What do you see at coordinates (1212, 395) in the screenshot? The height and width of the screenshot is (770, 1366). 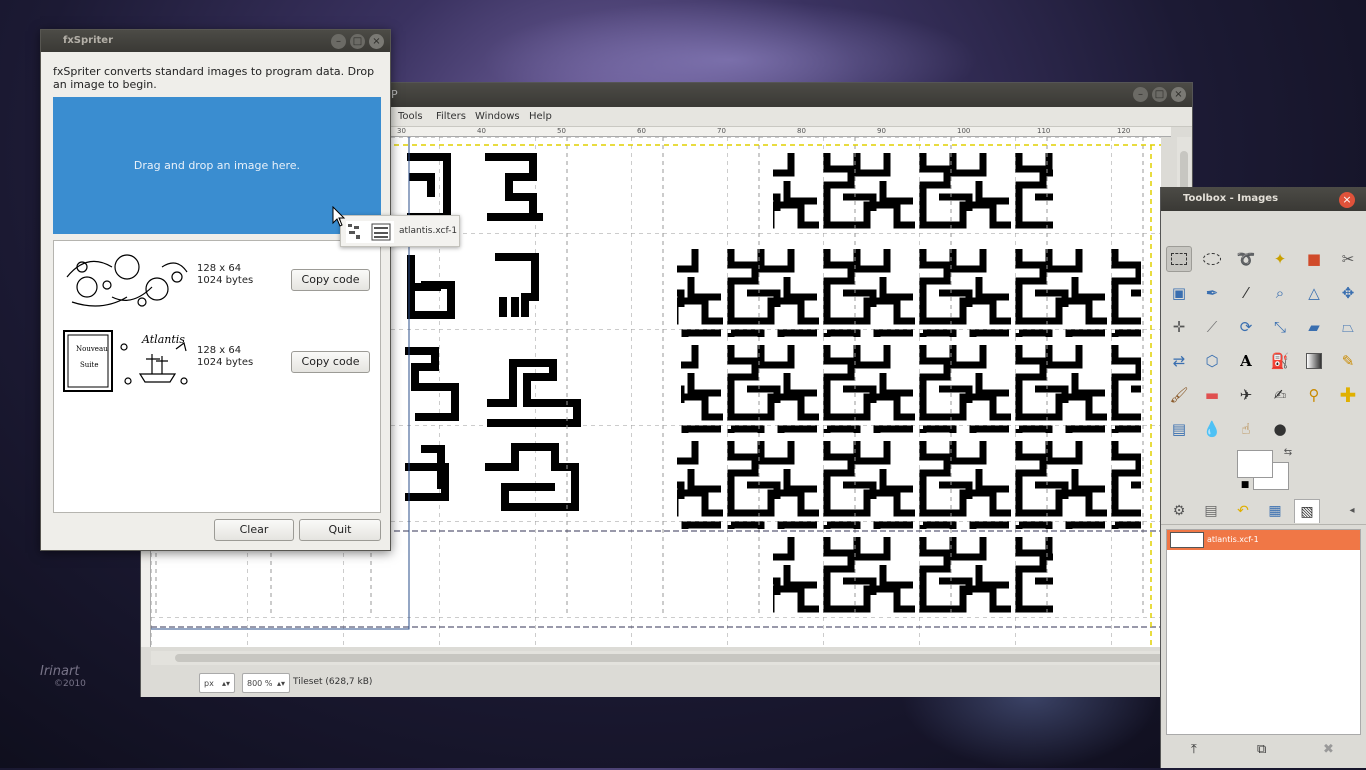 I see `eraser-icon: ▬` at bounding box center [1212, 395].